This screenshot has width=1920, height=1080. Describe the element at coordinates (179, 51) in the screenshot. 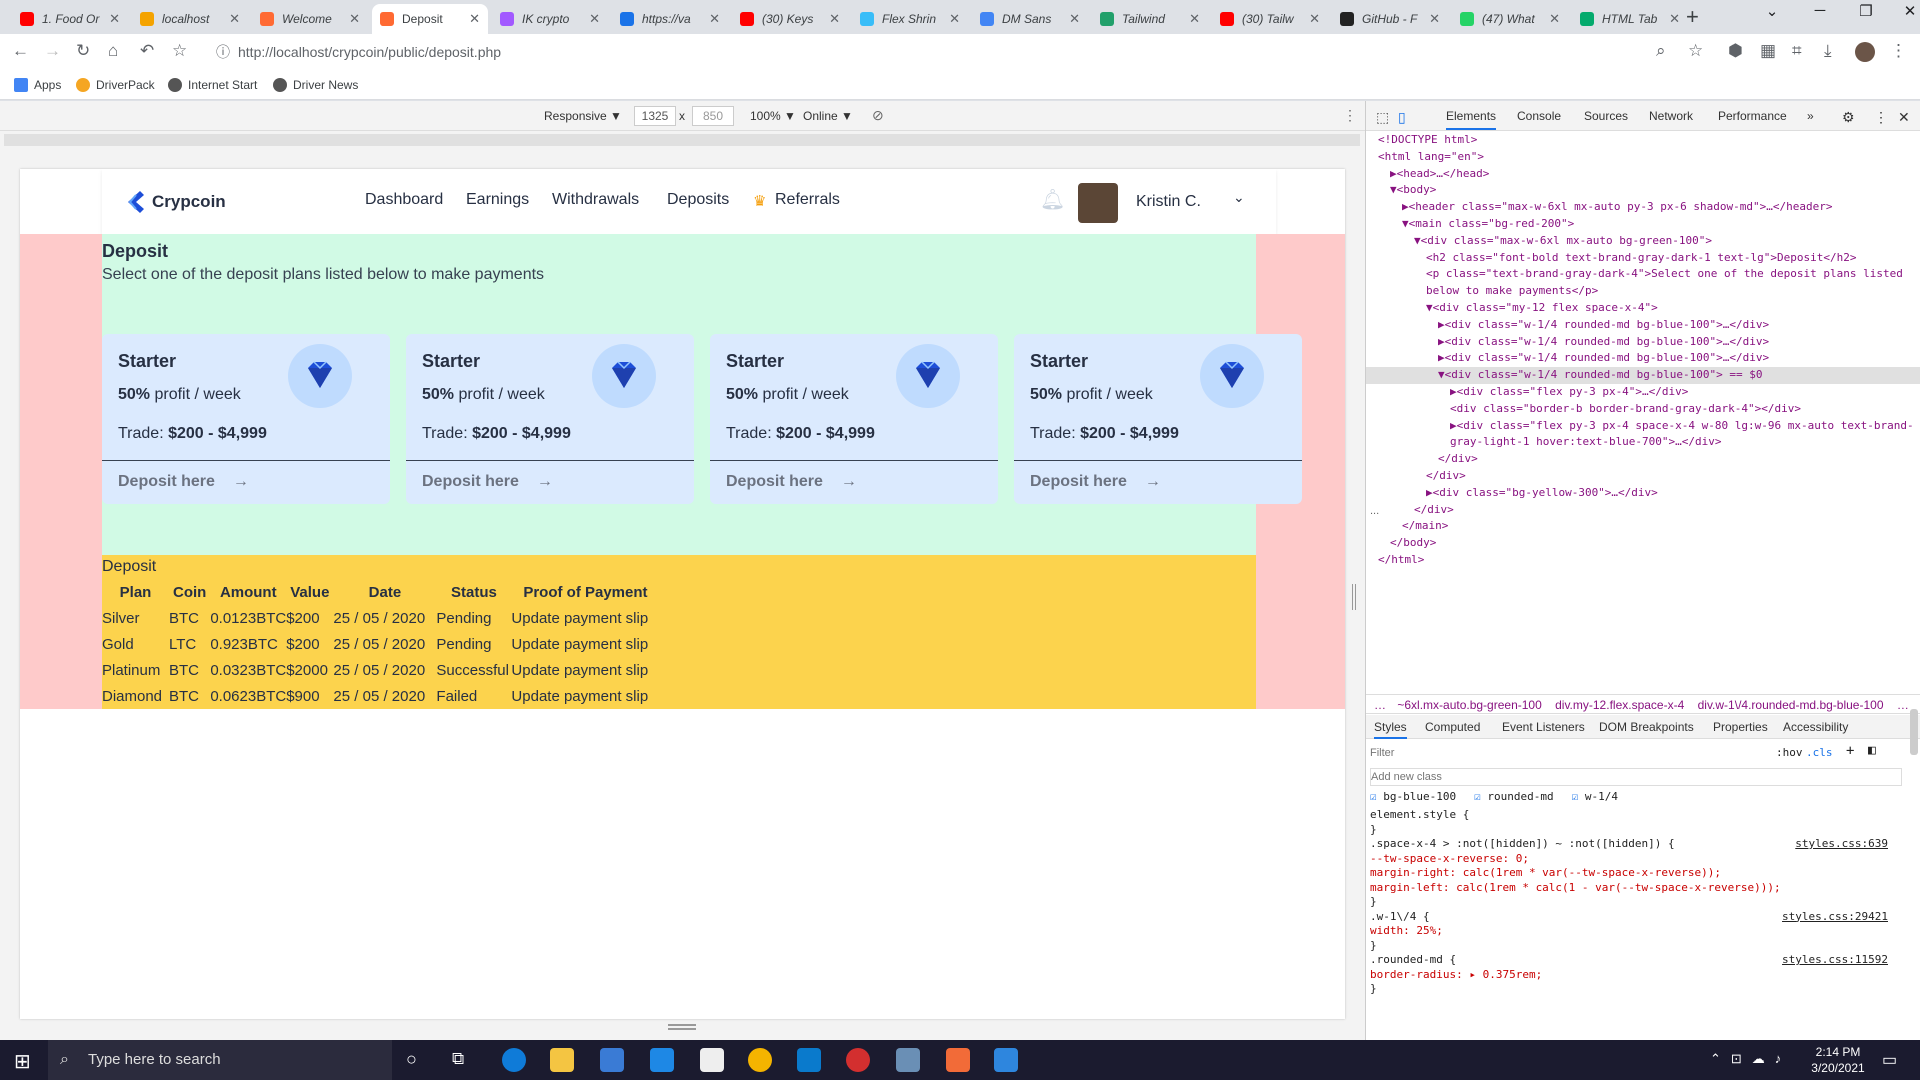

I see `bookmark-star-icon: ☆` at that location.